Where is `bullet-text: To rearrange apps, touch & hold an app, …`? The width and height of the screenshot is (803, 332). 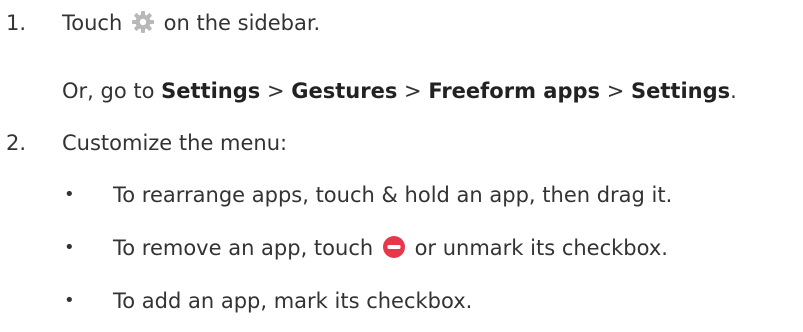 bullet-text: To rearrange apps, touch & hold an app, … is located at coordinates (393, 195).